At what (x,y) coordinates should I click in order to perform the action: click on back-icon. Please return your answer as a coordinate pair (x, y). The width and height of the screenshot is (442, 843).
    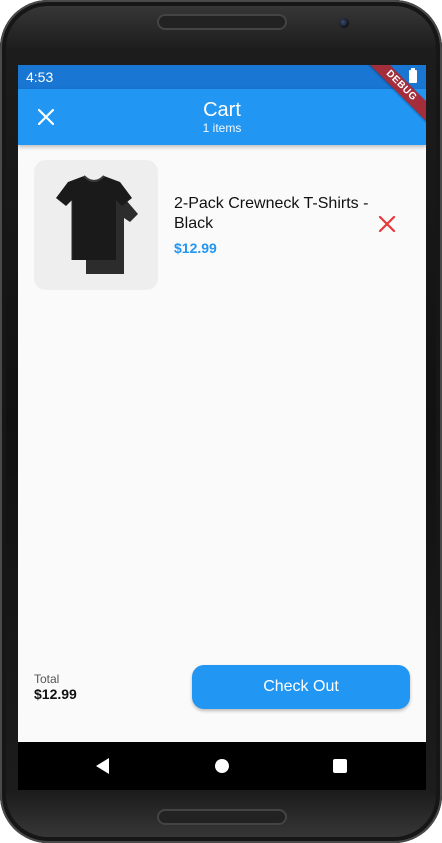
    Looking at the image, I should click on (102, 766).